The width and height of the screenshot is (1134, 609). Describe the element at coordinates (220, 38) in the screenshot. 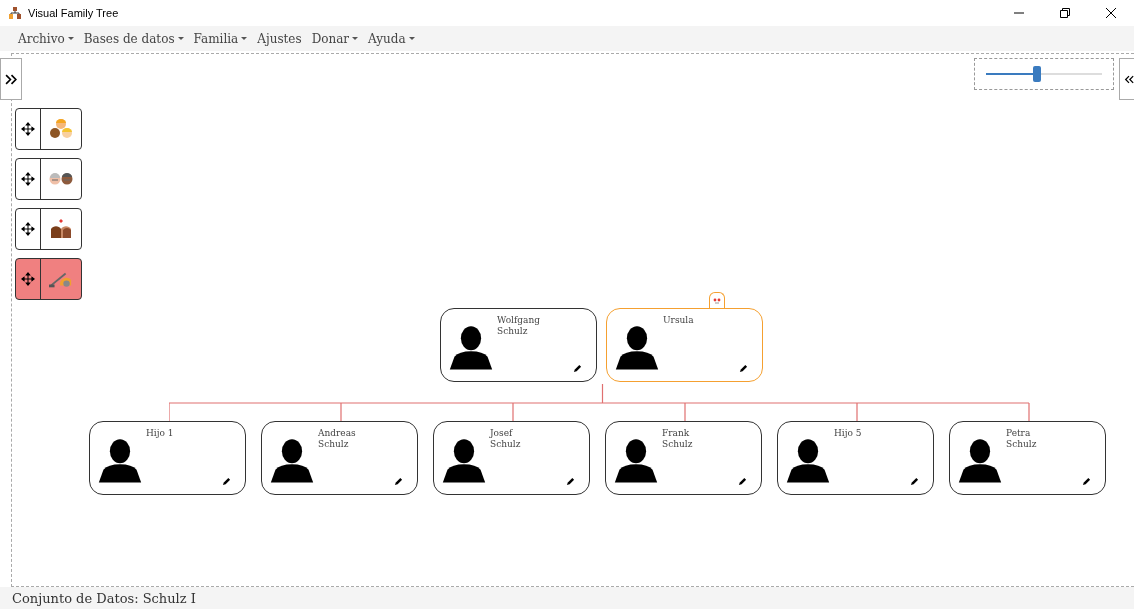

I see `menu-item: Familia` at that location.